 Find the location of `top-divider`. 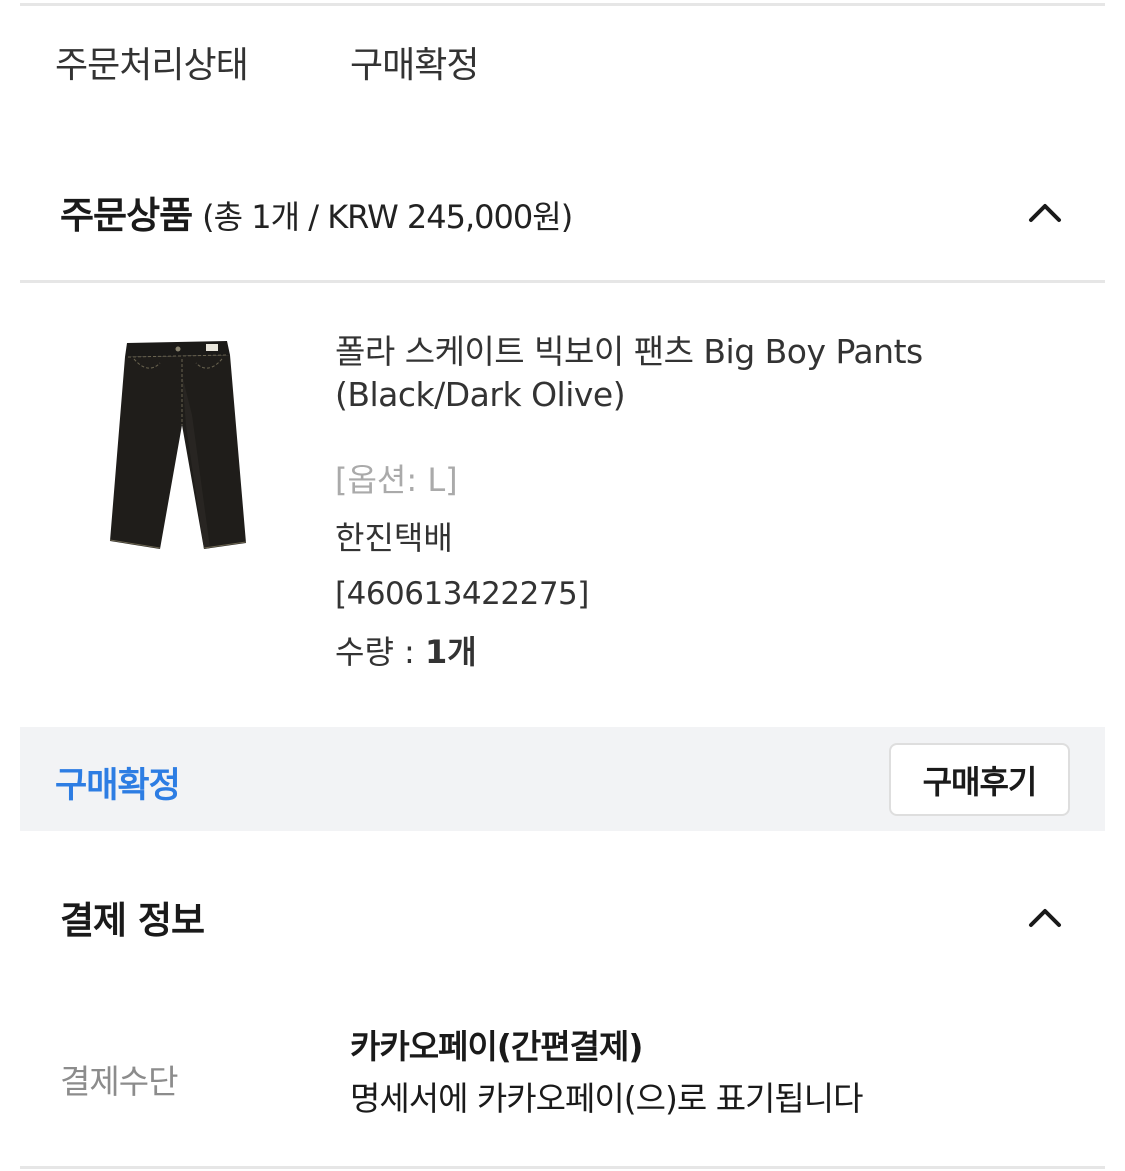

top-divider is located at coordinates (562, 4).